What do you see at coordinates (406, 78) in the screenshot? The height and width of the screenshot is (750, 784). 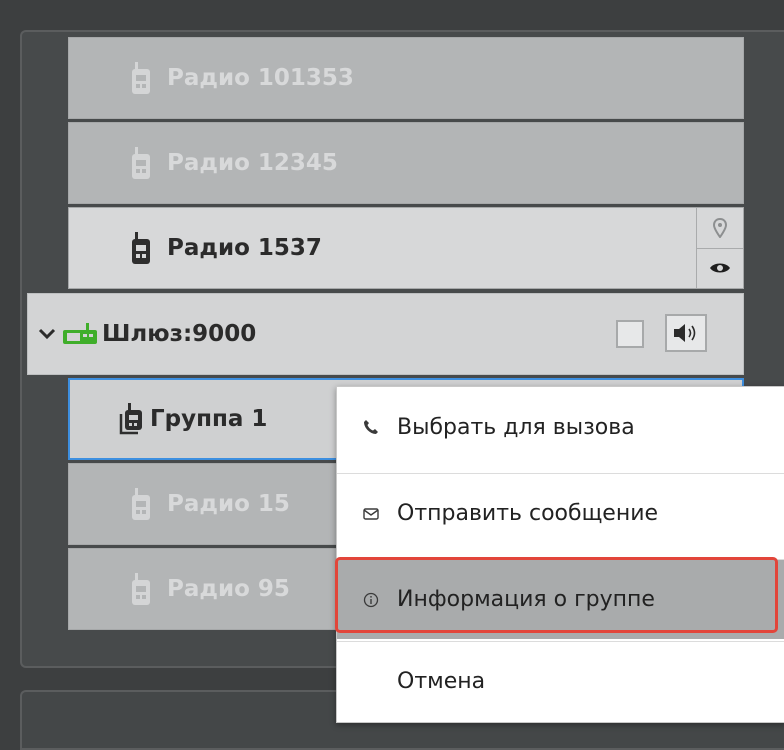 I see `tree-item-radio: Радио 101353` at bounding box center [406, 78].